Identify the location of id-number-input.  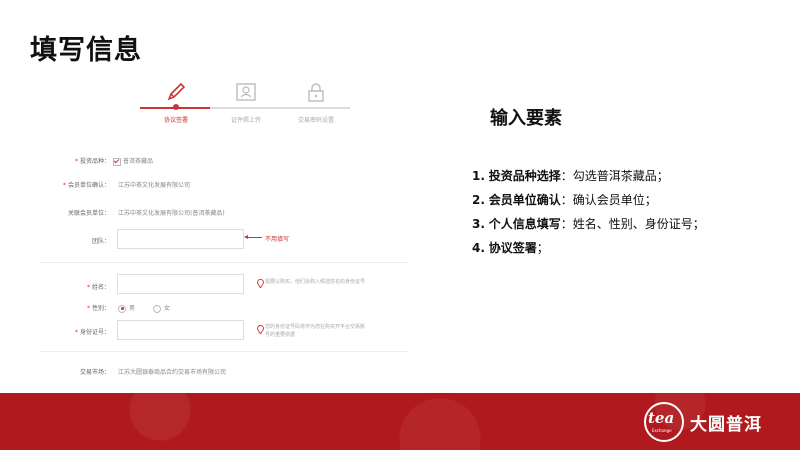
(180, 330).